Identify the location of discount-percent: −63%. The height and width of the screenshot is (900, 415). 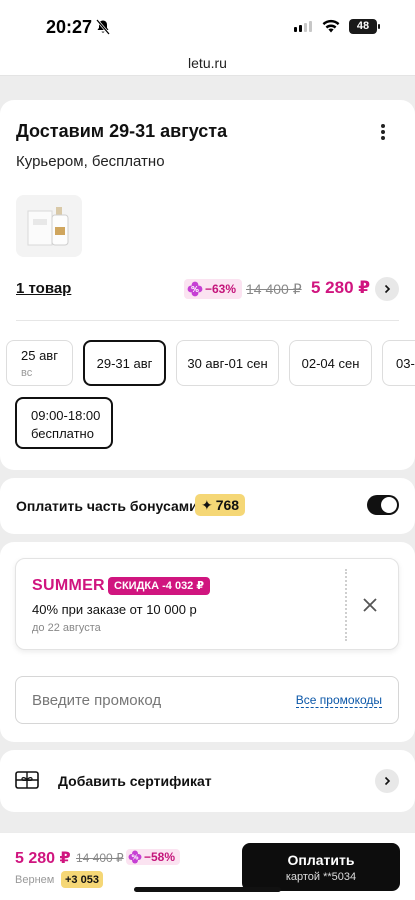
(221, 289).